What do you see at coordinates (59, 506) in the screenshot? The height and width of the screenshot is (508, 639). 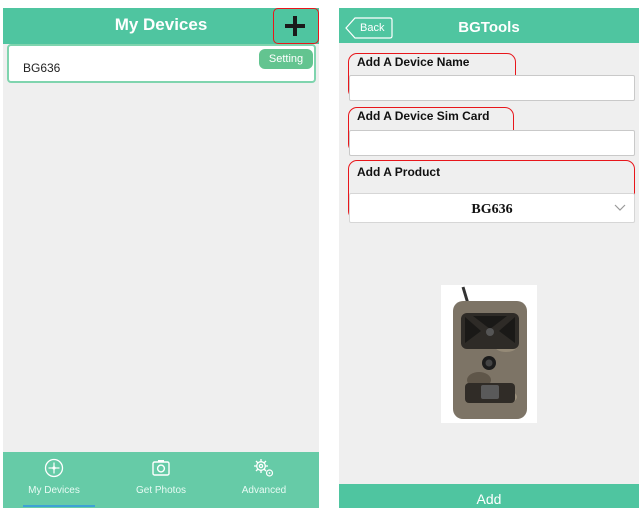 I see `selected-tab-indicator` at bounding box center [59, 506].